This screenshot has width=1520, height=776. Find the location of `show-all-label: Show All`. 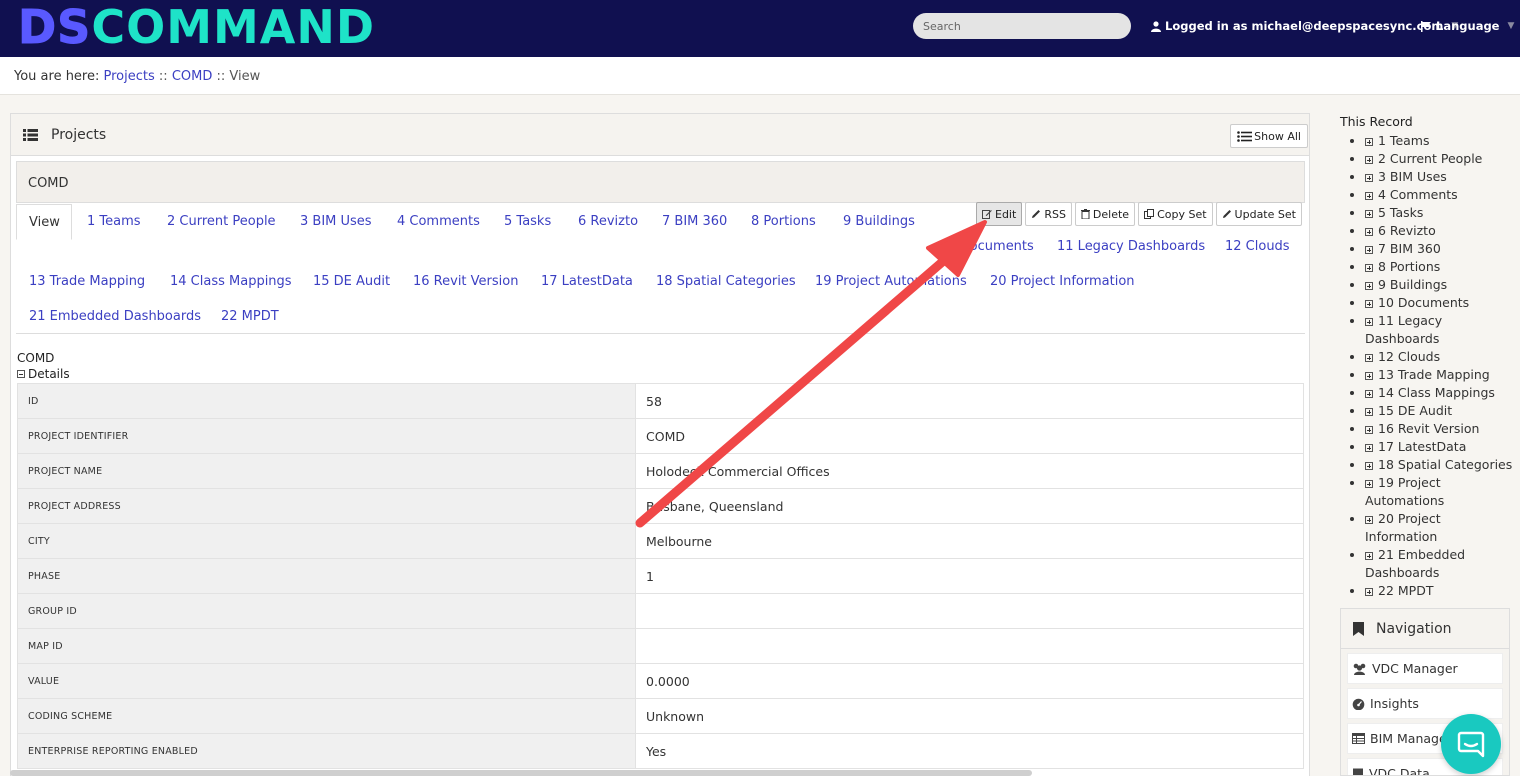

show-all-label: Show All is located at coordinates (1277, 136).